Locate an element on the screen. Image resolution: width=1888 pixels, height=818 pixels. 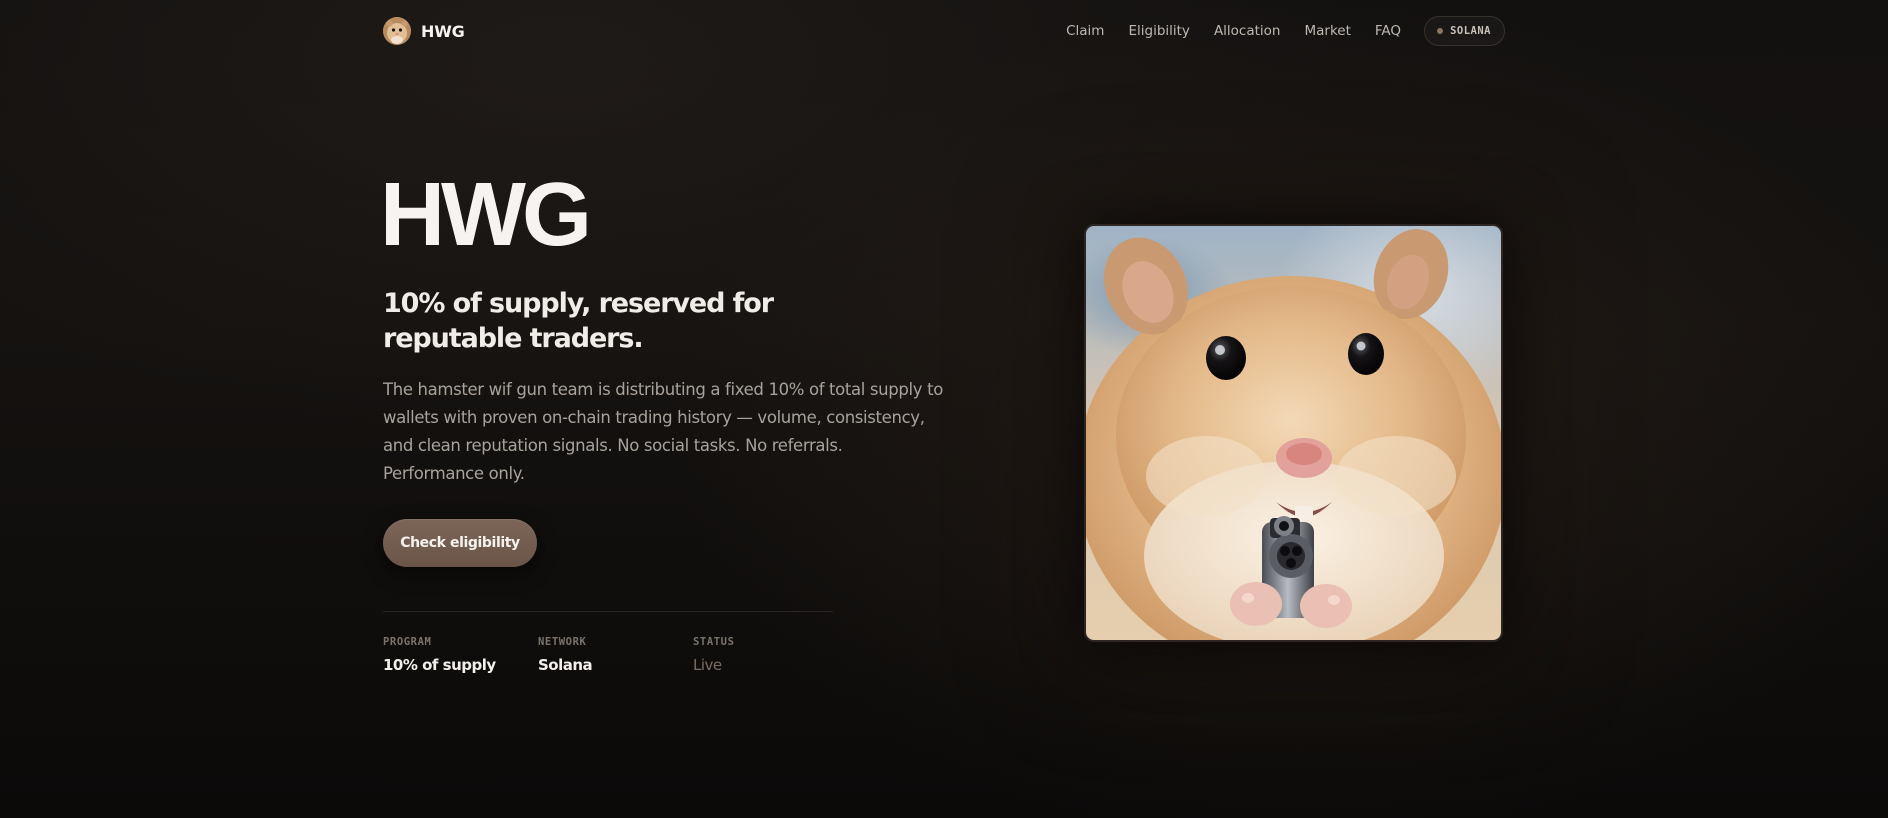
stat-value: 10% of supply is located at coordinates (439, 665).